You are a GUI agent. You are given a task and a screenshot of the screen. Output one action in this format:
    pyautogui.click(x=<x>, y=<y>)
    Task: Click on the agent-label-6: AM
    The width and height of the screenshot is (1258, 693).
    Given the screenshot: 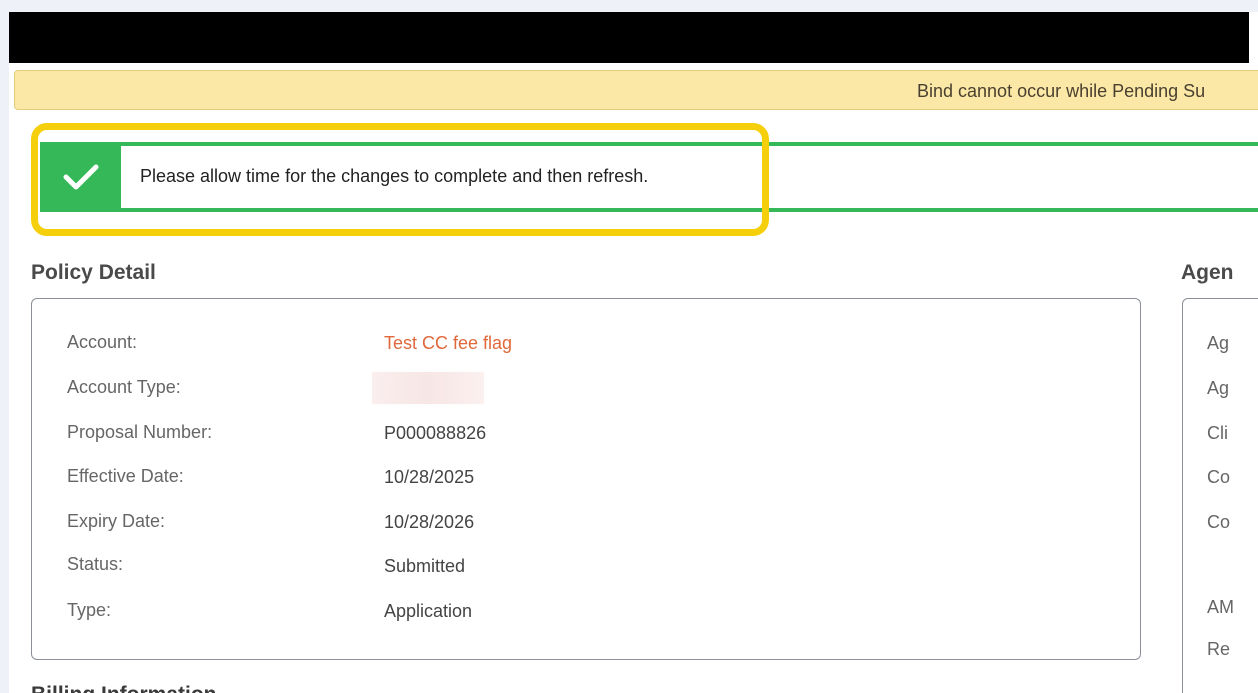 What is the action you would take?
    pyautogui.click(x=1220, y=607)
    